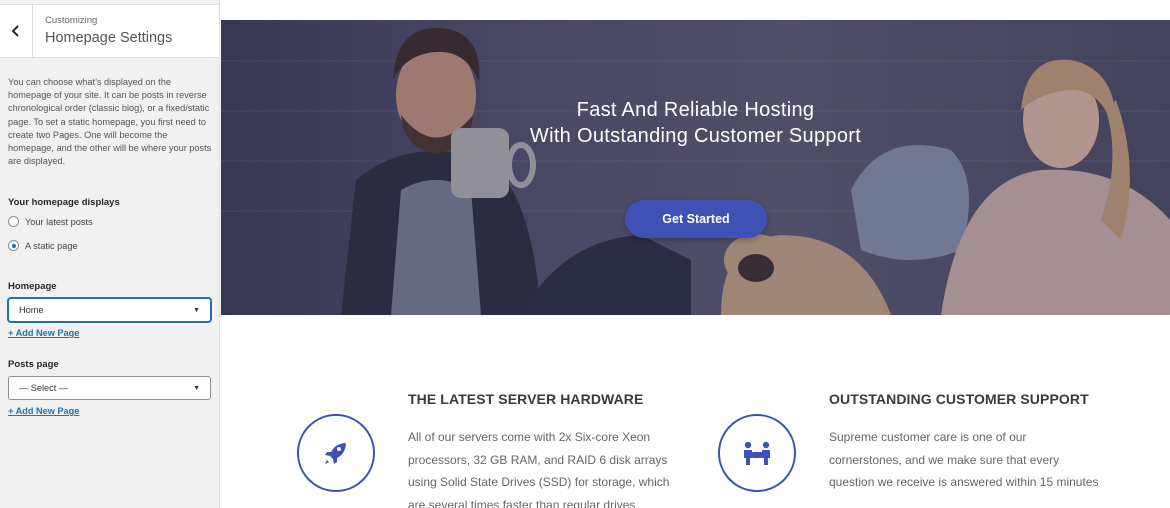  What do you see at coordinates (59, 221) in the screenshot?
I see `radio-label: Your latest posts` at bounding box center [59, 221].